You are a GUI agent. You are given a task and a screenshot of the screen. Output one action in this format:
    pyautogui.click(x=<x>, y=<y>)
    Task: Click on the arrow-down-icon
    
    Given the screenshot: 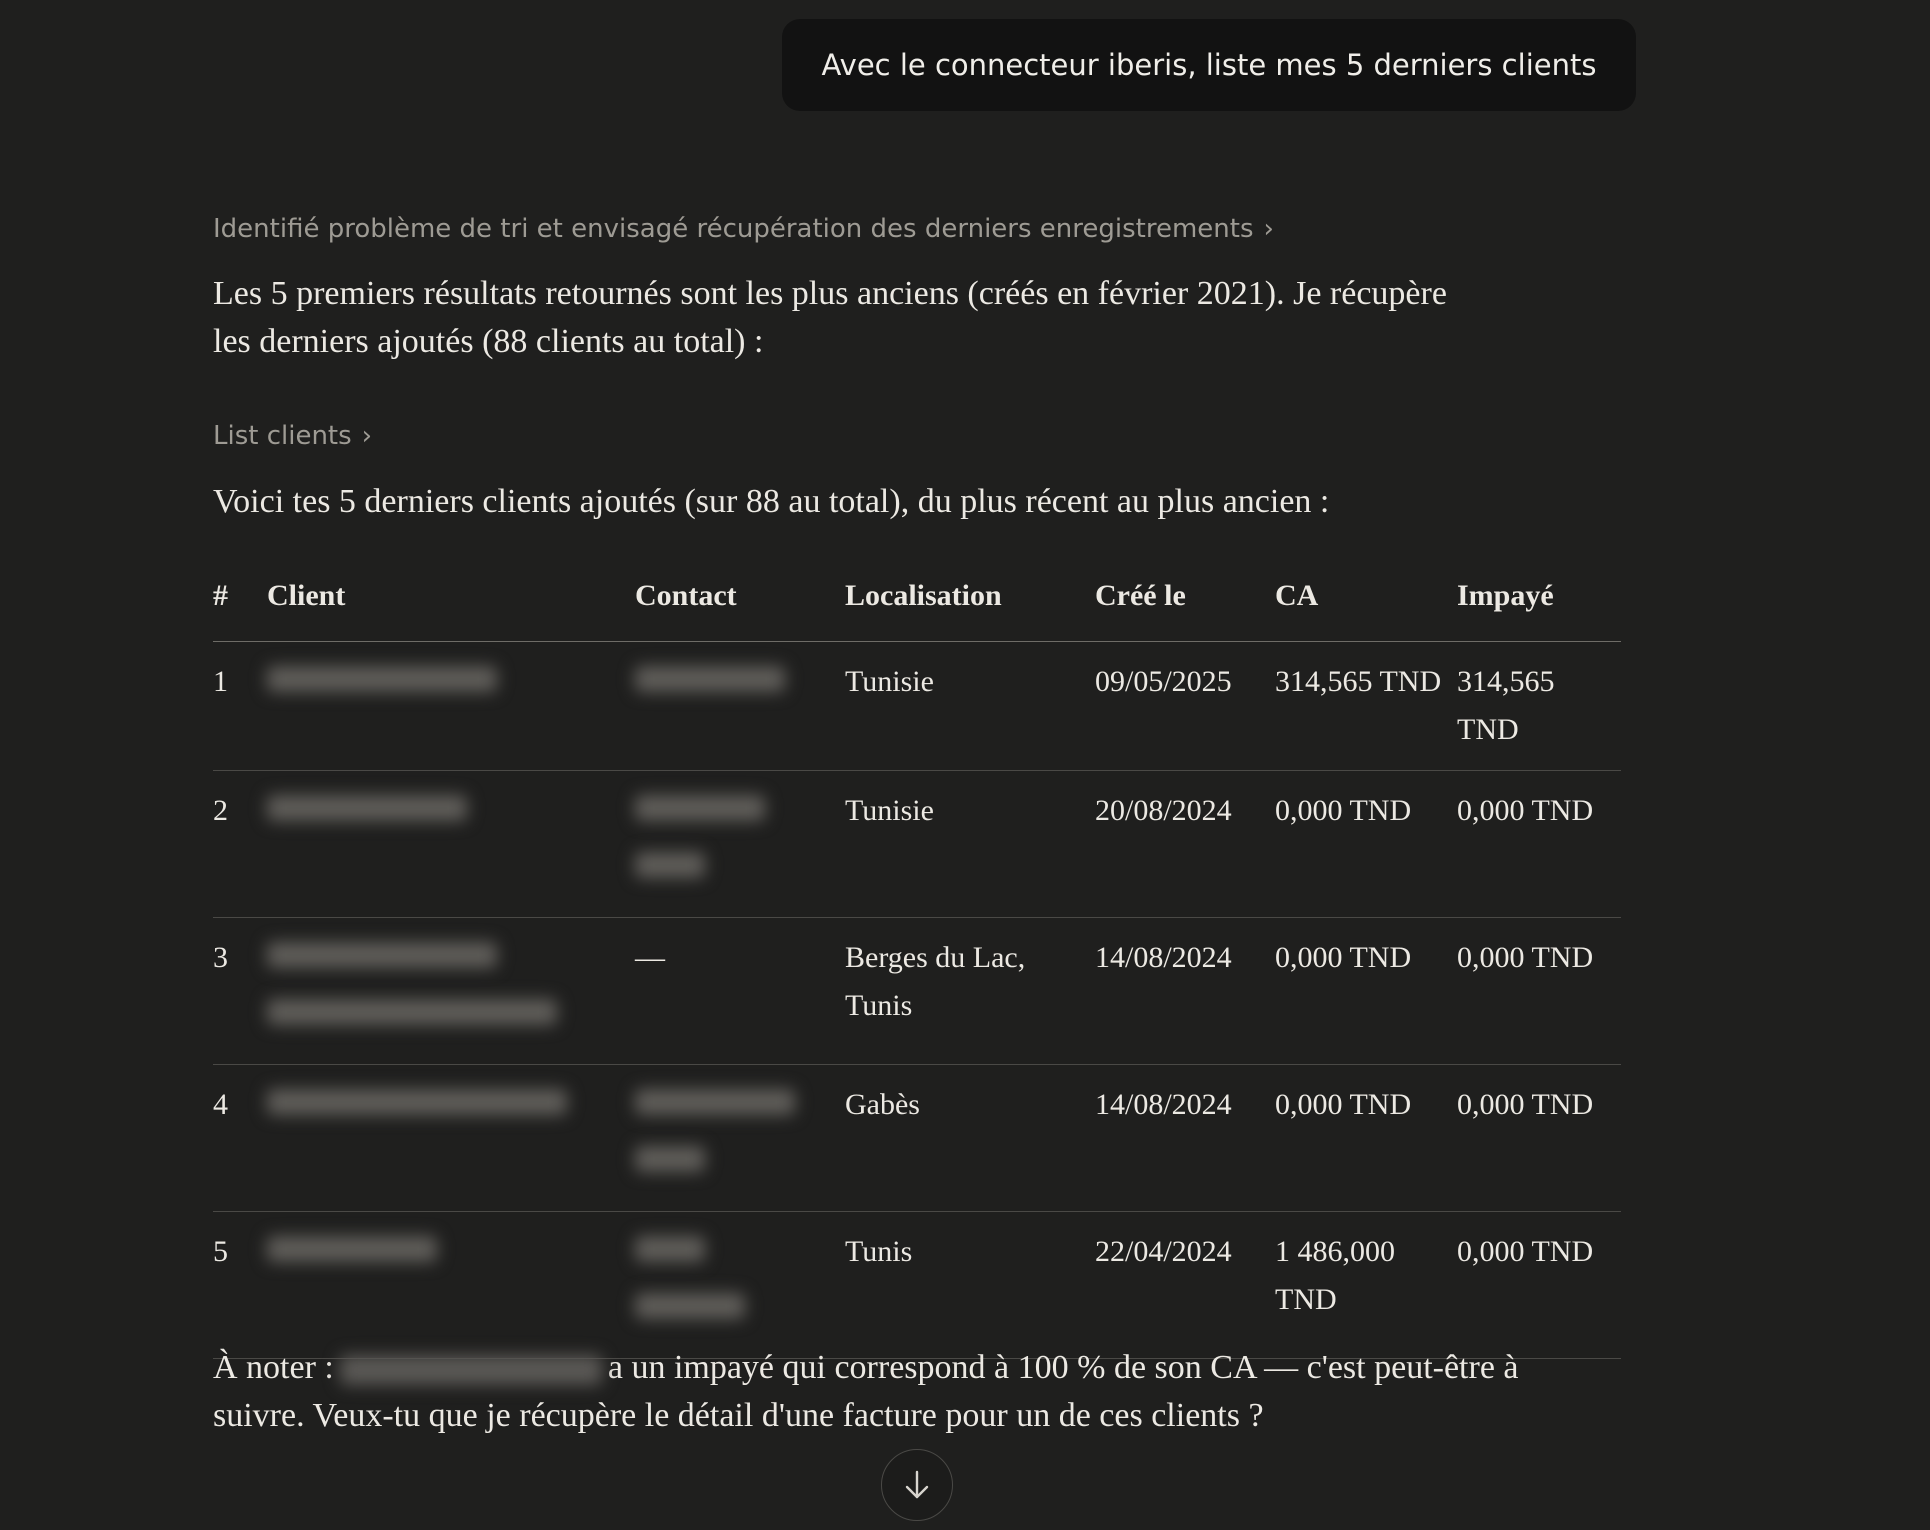 What is the action you would take?
    pyautogui.click(x=917, y=1484)
    